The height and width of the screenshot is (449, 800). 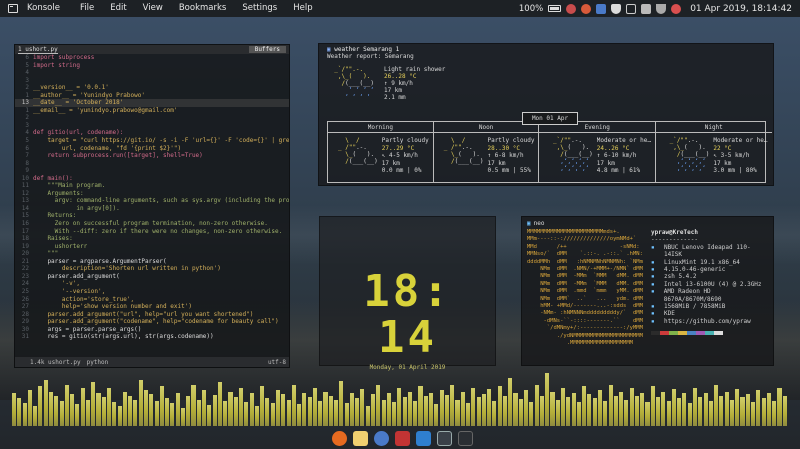 What do you see at coordinates (536, 223) in the screenshot?
I see `neofetch-title: ▣ neo` at bounding box center [536, 223].